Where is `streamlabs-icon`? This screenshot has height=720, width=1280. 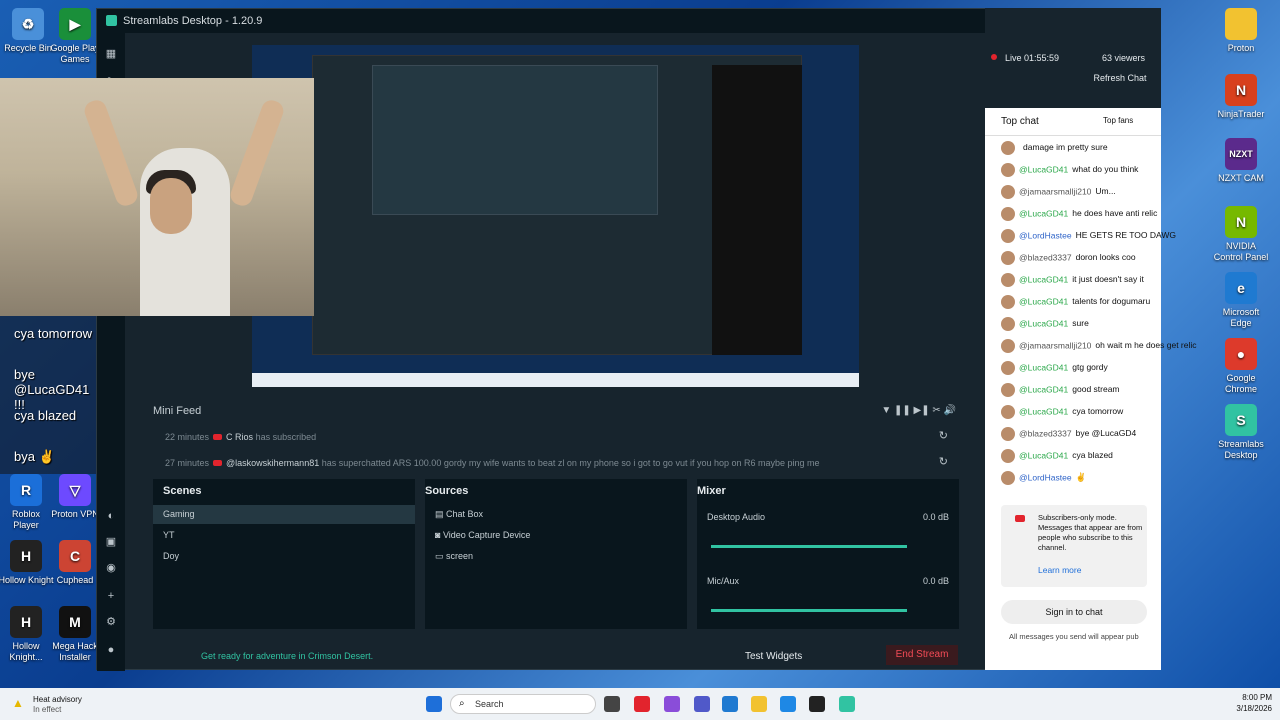
streamlabs-icon is located at coordinates (847, 704).